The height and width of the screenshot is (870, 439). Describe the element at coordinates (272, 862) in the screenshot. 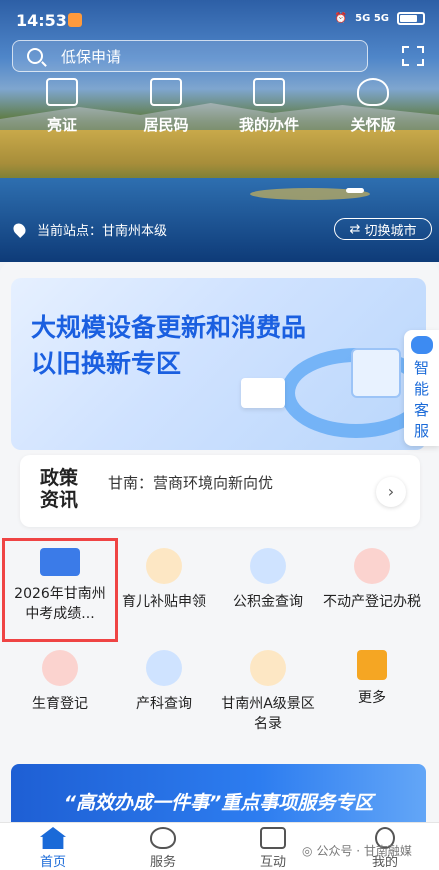

I see `tab-label: 互动` at that location.